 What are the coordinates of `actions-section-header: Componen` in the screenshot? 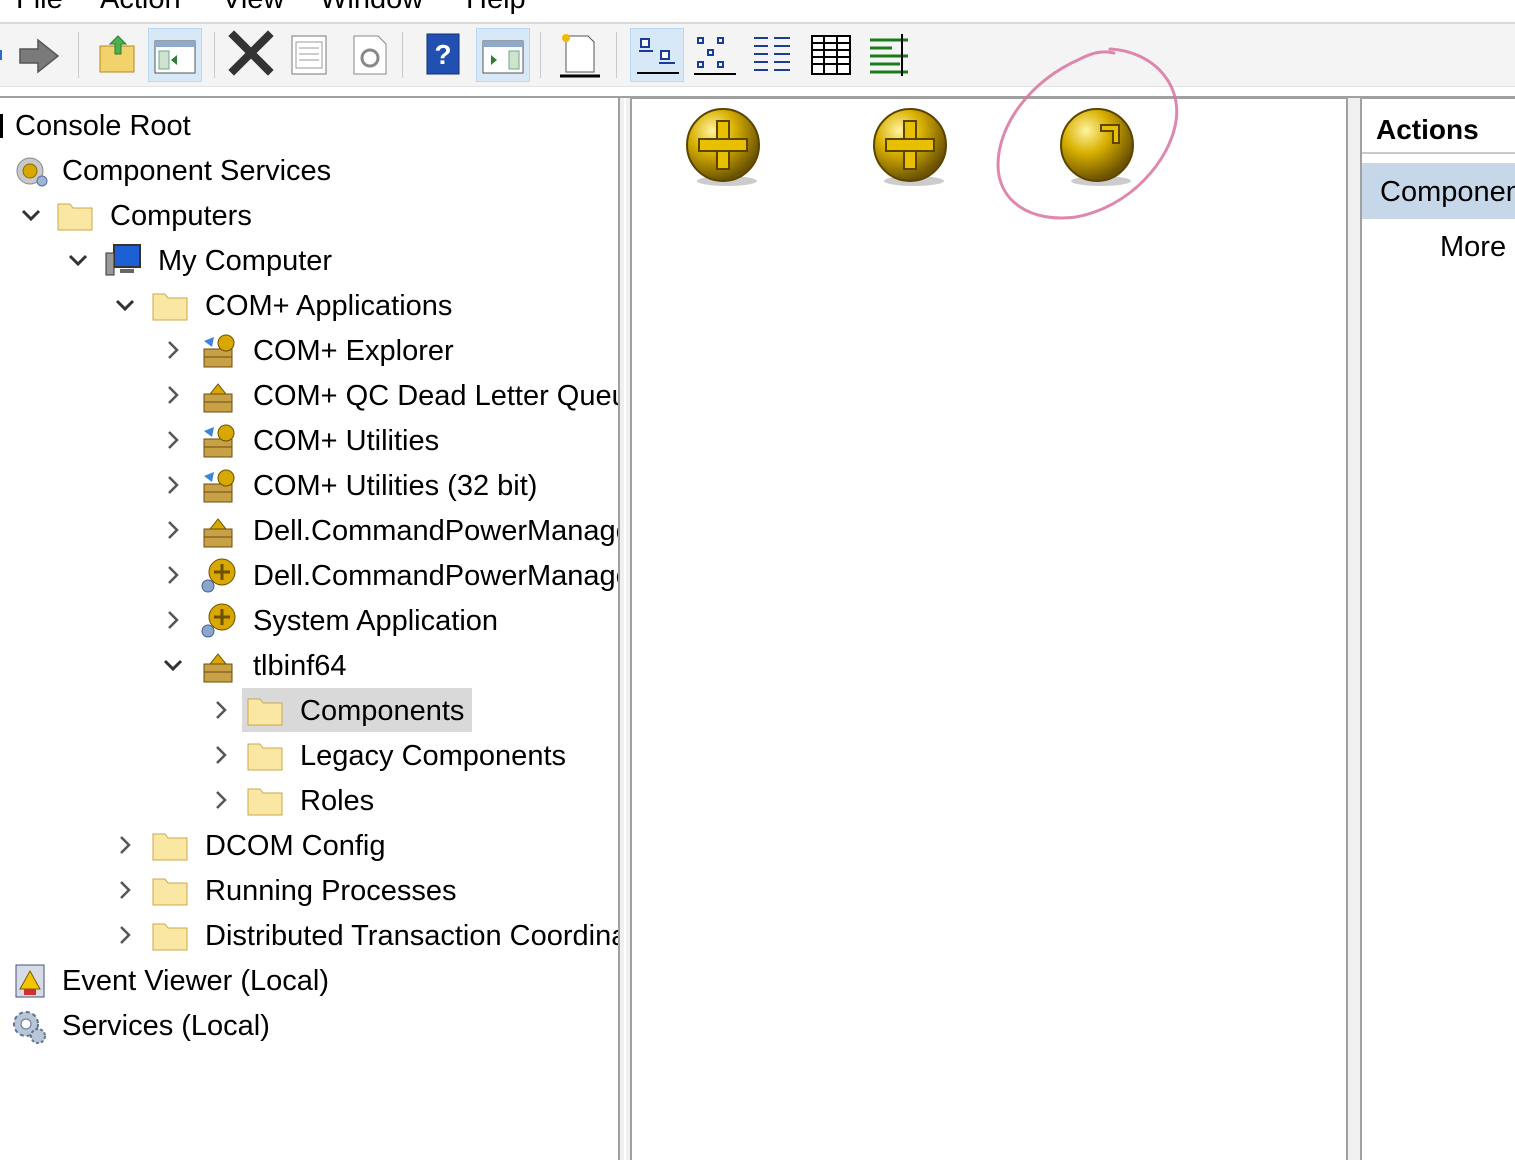 It's located at (1438, 191).